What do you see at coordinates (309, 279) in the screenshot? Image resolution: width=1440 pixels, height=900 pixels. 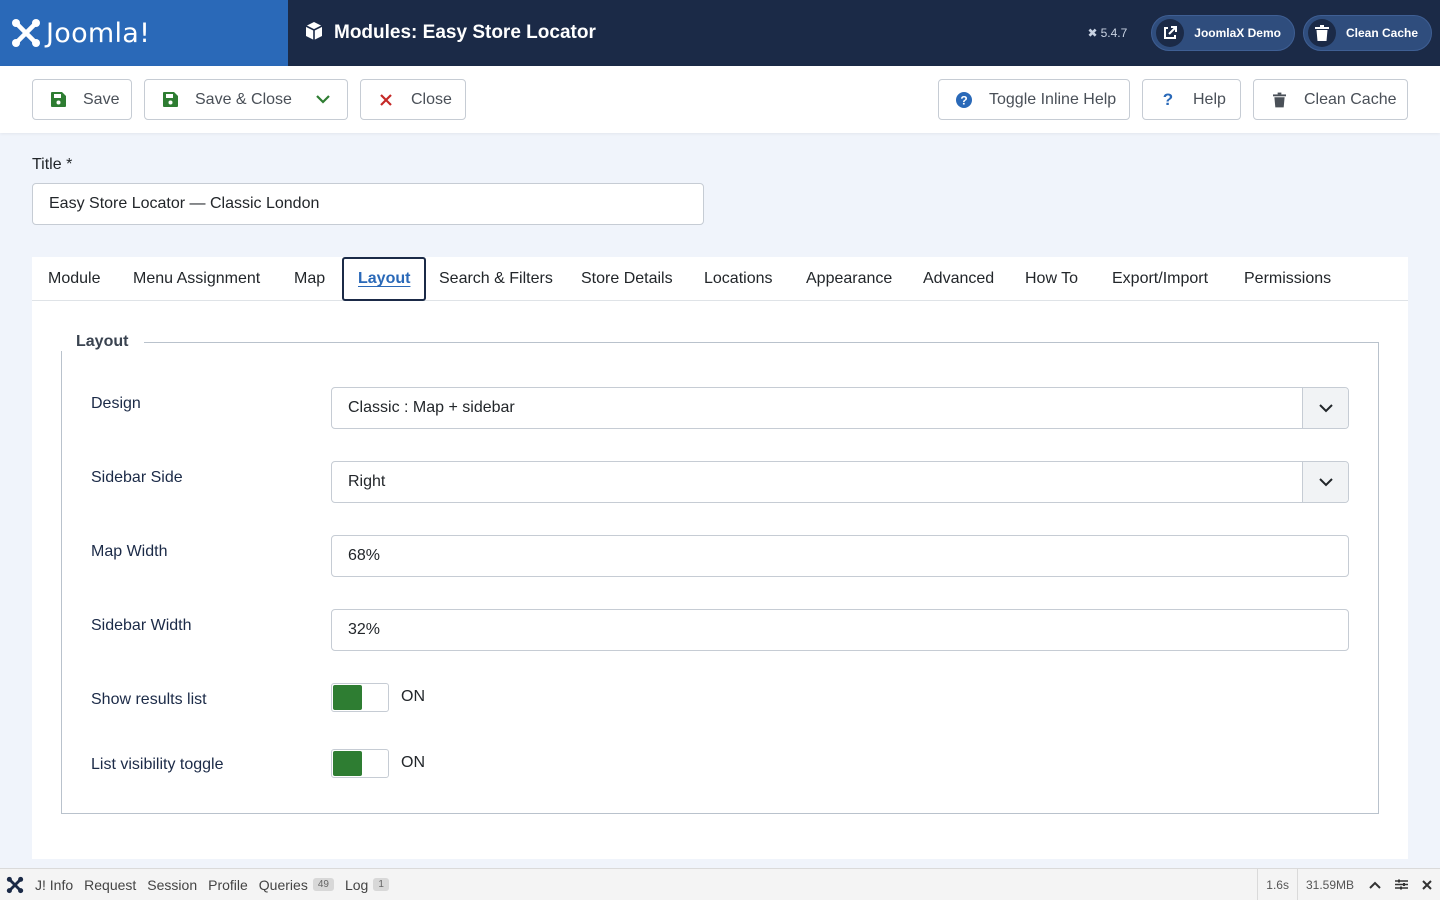 I see `tab-map: Map` at bounding box center [309, 279].